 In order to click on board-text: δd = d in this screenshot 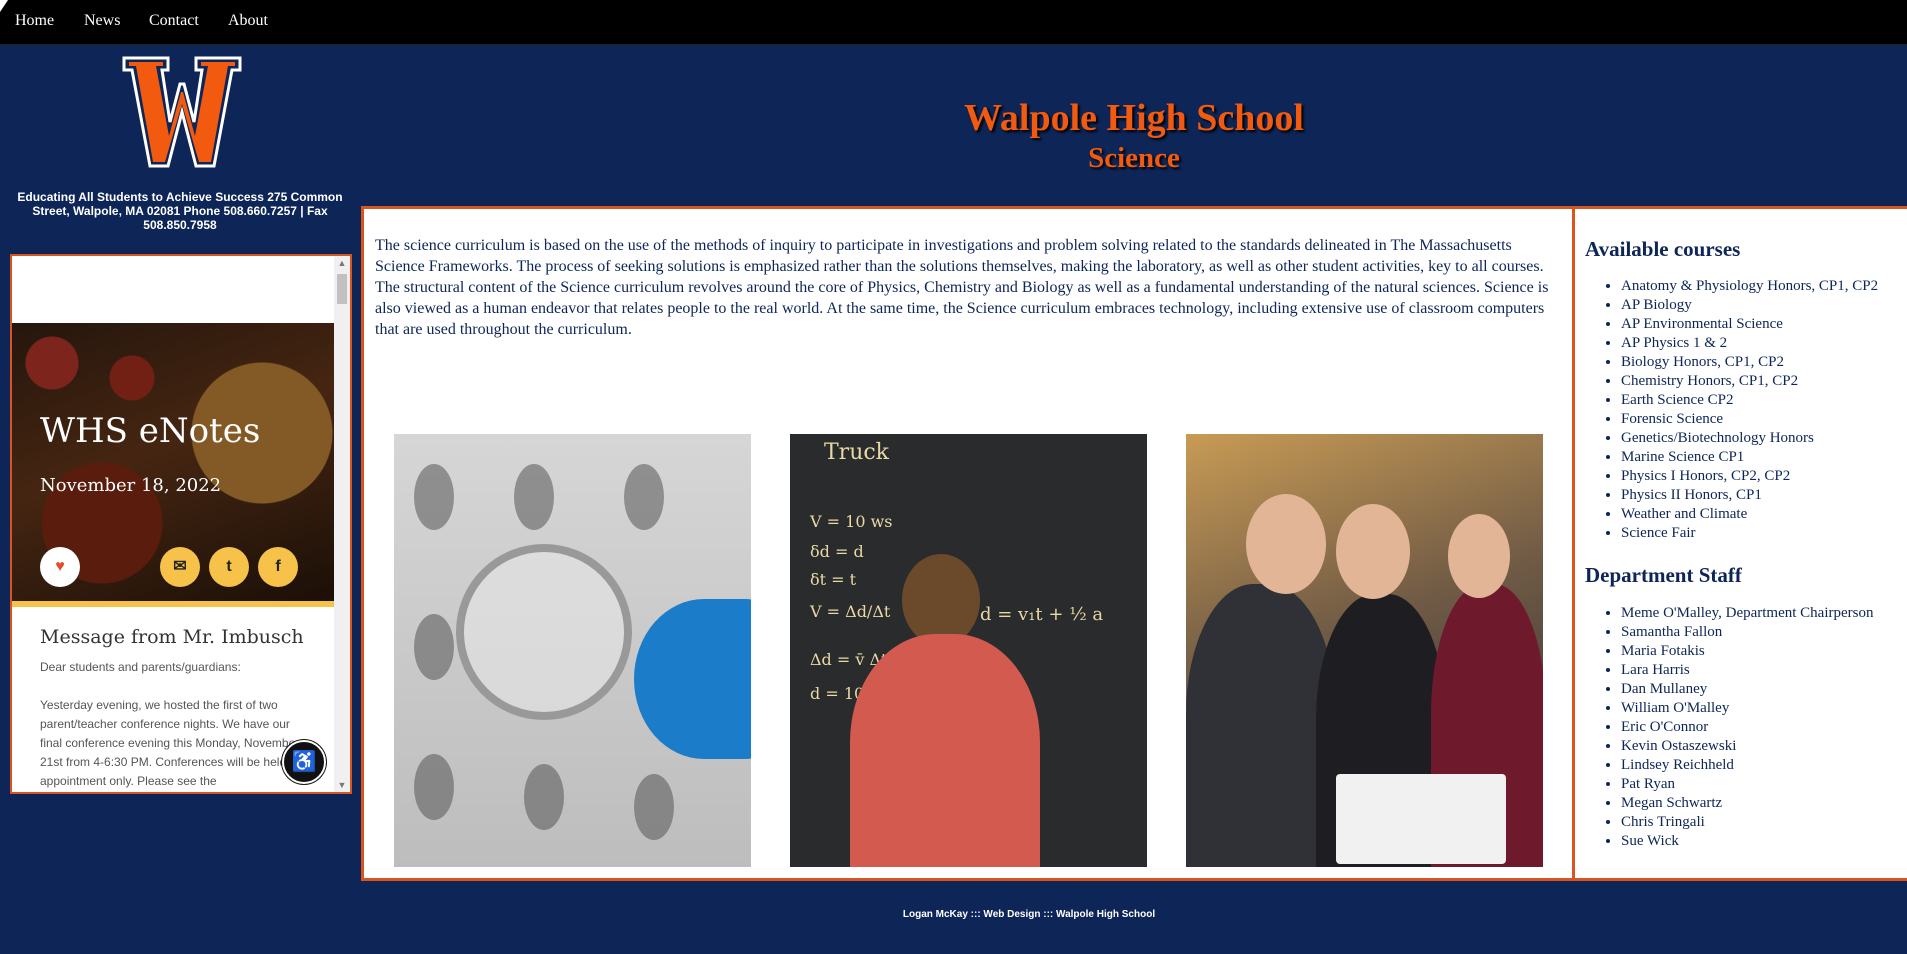, I will do `click(837, 551)`.